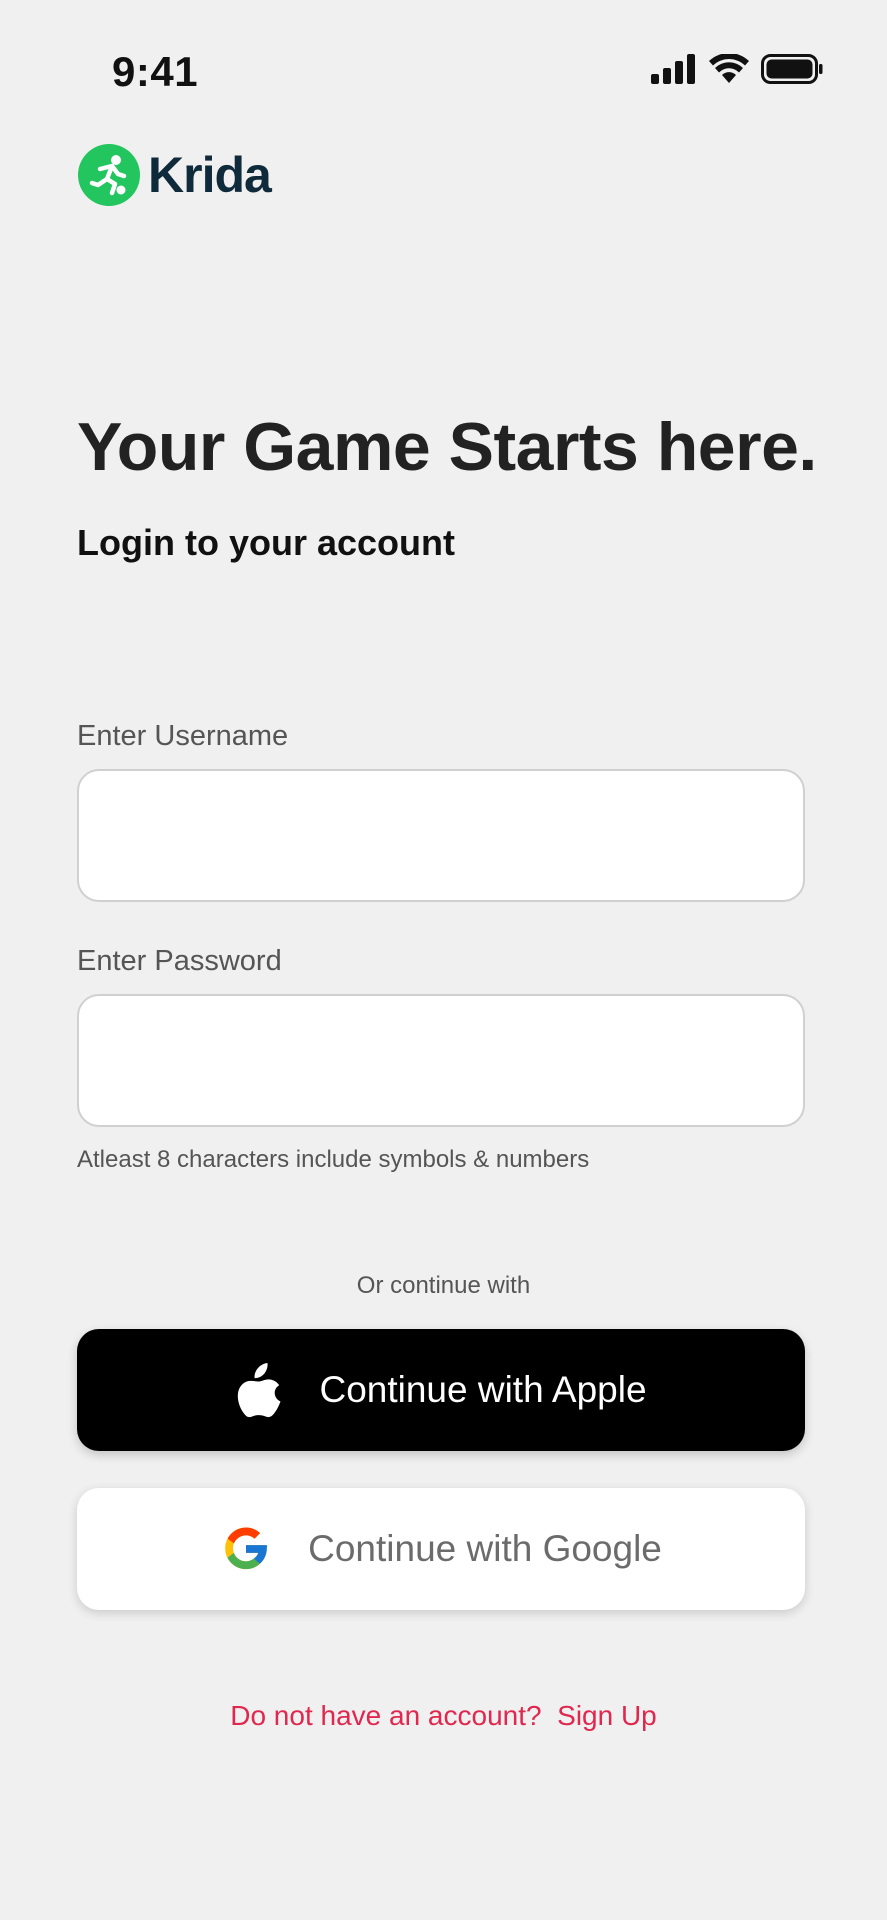 This screenshot has height=1920, width=887. Describe the element at coordinates (183, 736) in the screenshot. I see `username-label: Enter Username` at that location.